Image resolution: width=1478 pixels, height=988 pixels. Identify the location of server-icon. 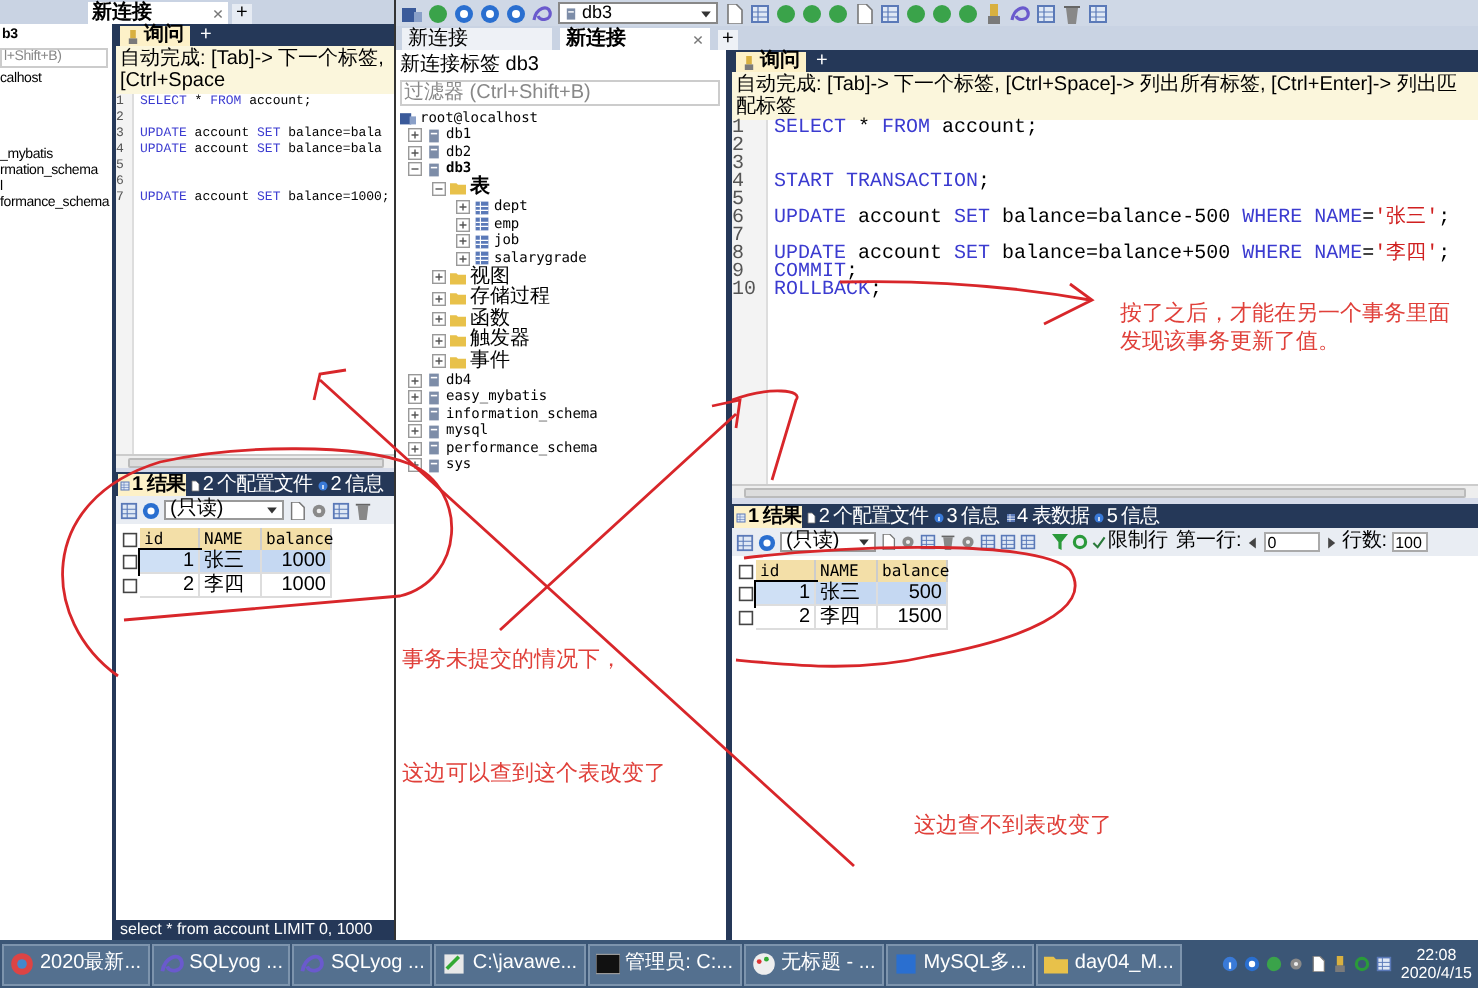
(412, 13).